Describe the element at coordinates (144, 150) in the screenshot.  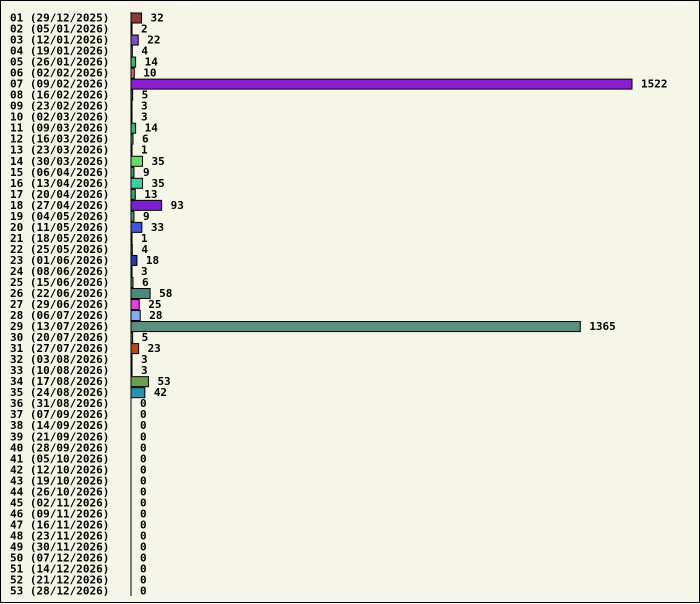
I see `value-label: 1` at that location.